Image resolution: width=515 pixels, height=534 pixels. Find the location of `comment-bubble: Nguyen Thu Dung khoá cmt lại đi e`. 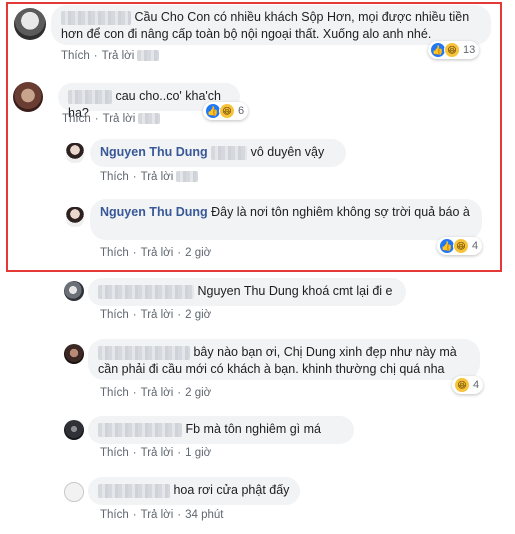

comment-bubble: Nguyen Thu Dung khoá cmt lại đi e is located at coordinates (247, 292).